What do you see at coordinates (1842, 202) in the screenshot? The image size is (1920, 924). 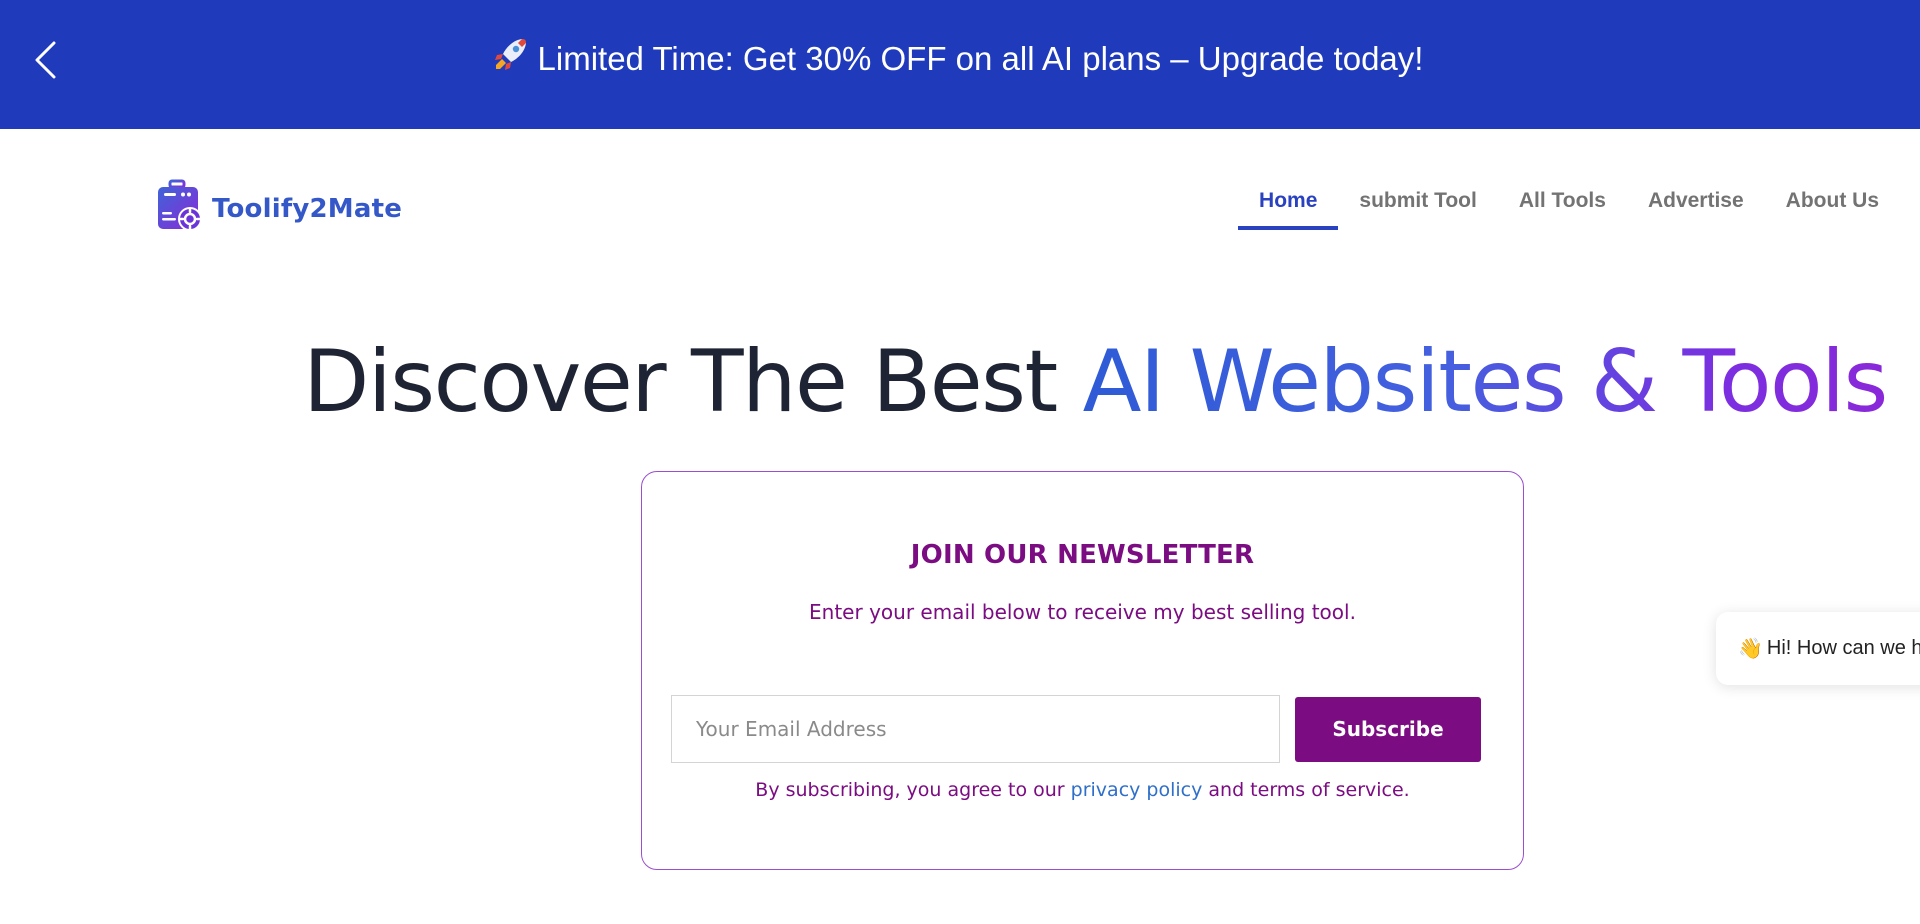 I see `nav-item-about-us: About Us` at bounding box center [1842, 202].